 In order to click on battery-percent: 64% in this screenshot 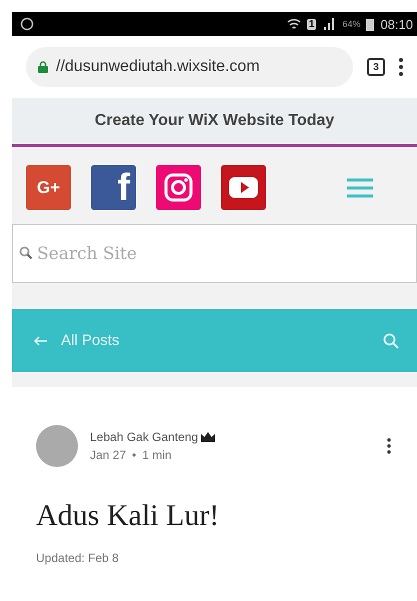, I will do `click(351, 24)`.